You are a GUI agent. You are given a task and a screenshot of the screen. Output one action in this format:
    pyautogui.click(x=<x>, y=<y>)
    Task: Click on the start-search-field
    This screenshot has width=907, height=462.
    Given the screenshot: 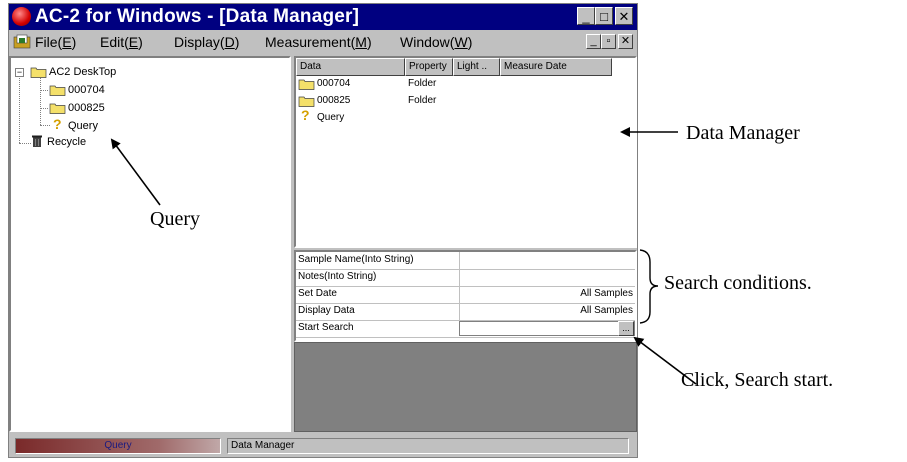 What is the action you would take?
    pyautogui.click(x=547, y=328)
    